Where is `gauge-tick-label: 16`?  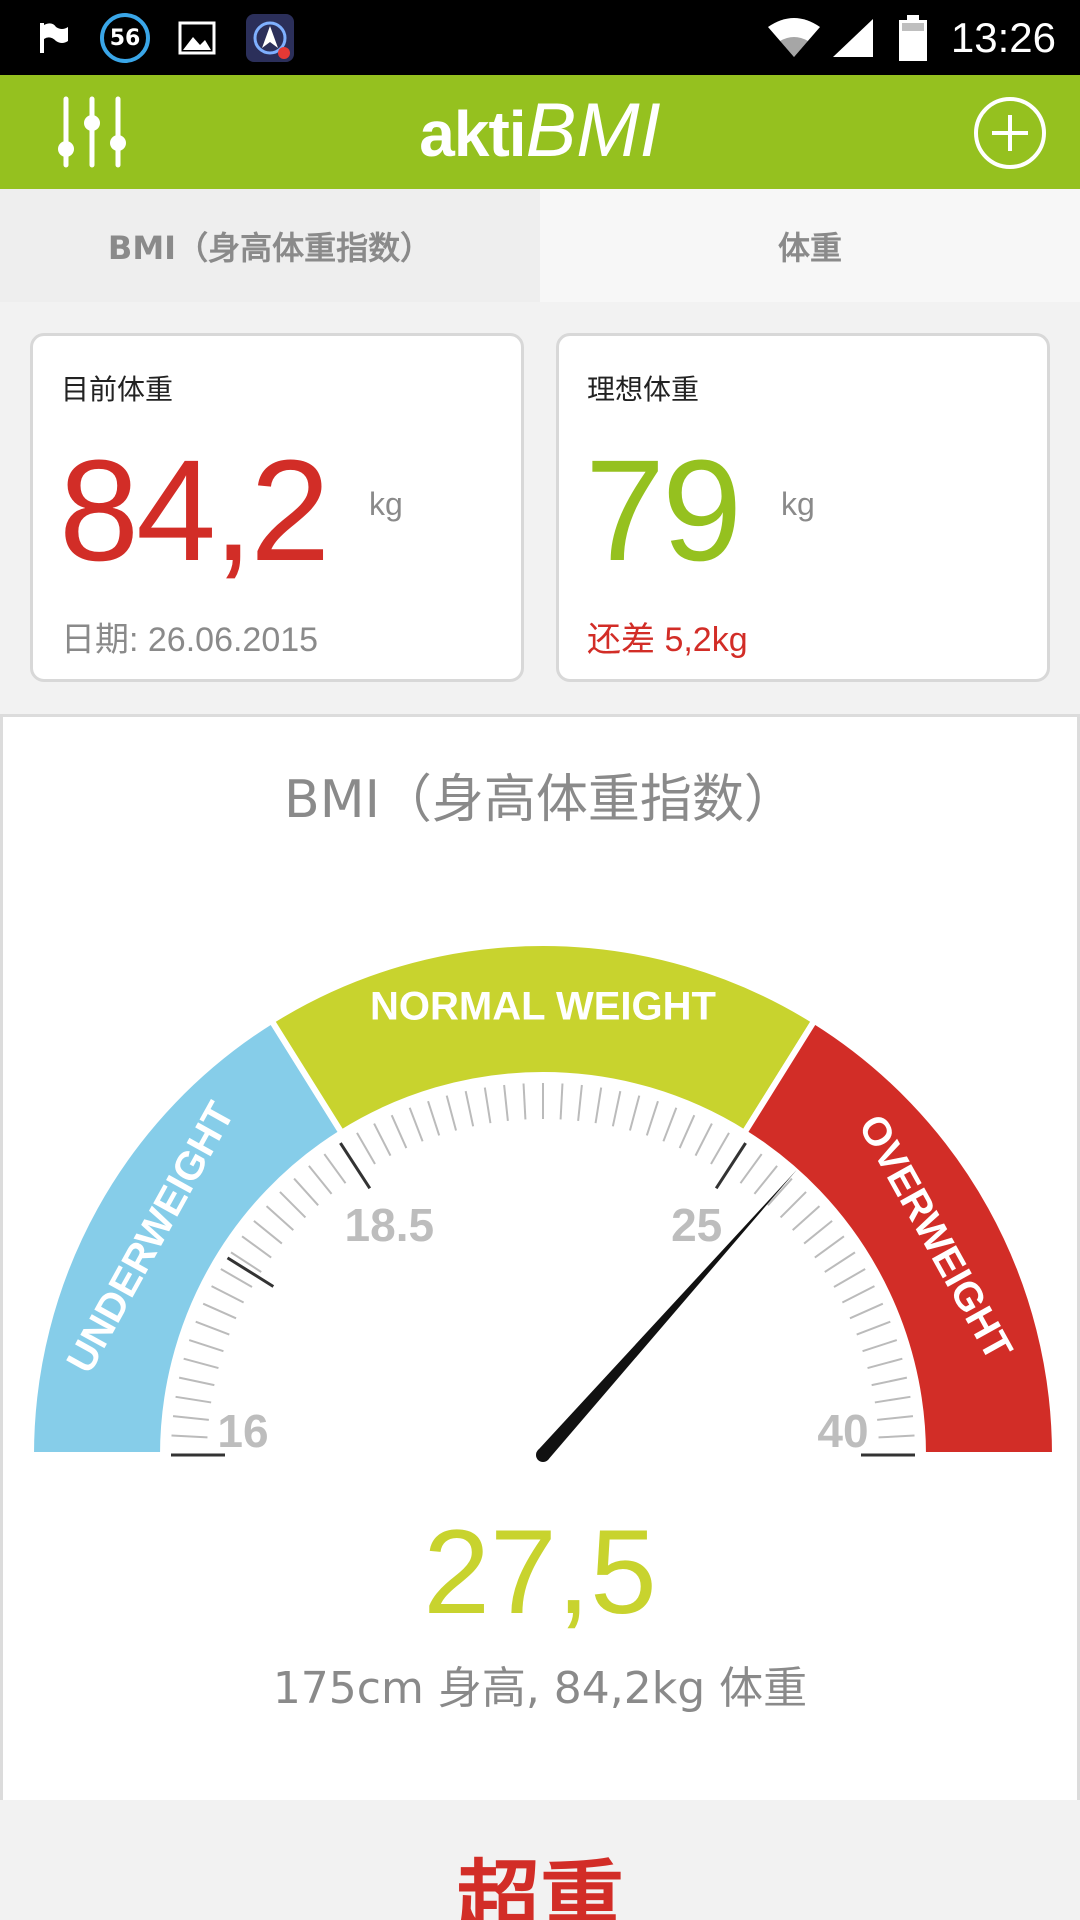 gauge-tick-label: 16 is located at coordinates (242, 1431).